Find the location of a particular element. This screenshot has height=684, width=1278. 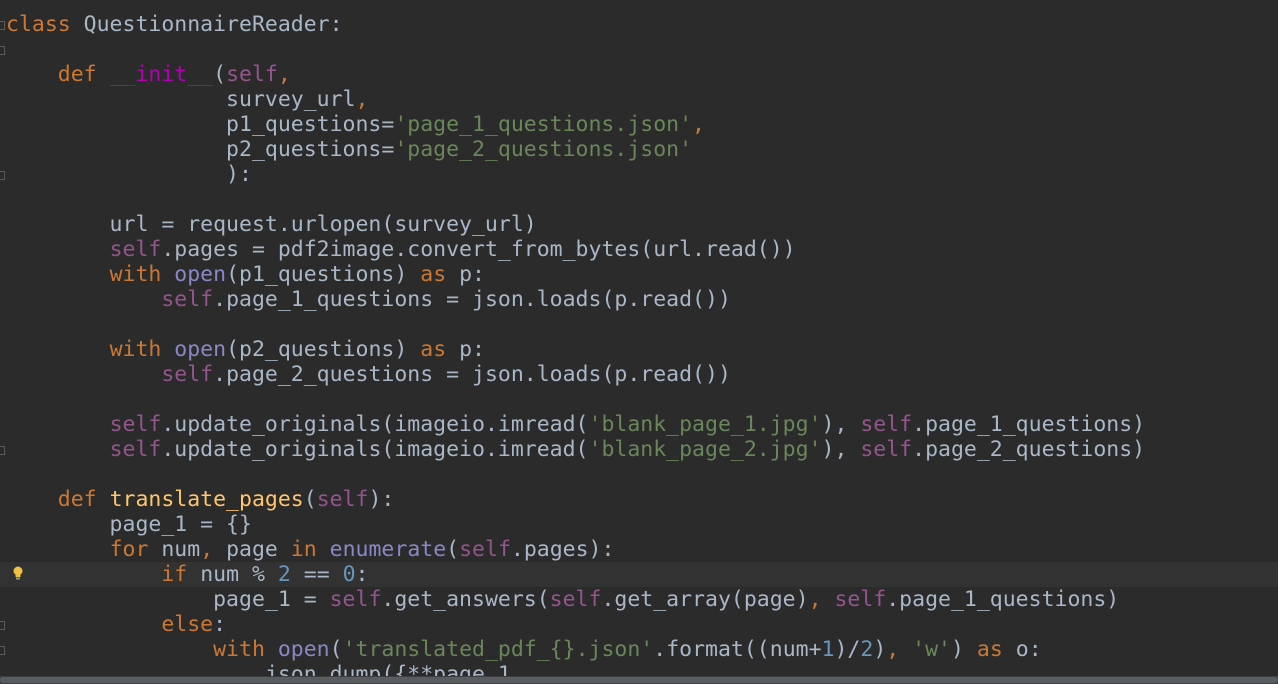

scrollbar-thumb is located at coordinates (639, 680).